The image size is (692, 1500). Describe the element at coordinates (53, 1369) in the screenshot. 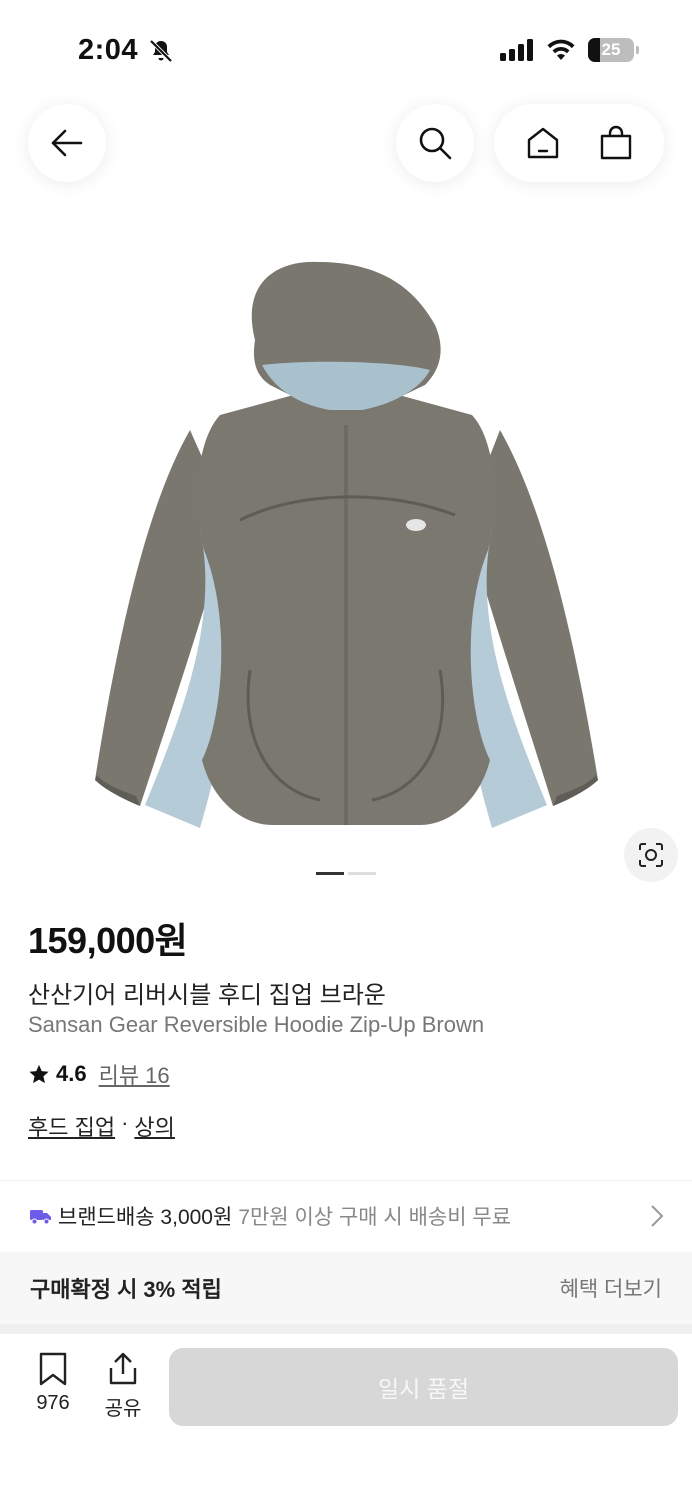

I see `bookmark-icon` at that location.